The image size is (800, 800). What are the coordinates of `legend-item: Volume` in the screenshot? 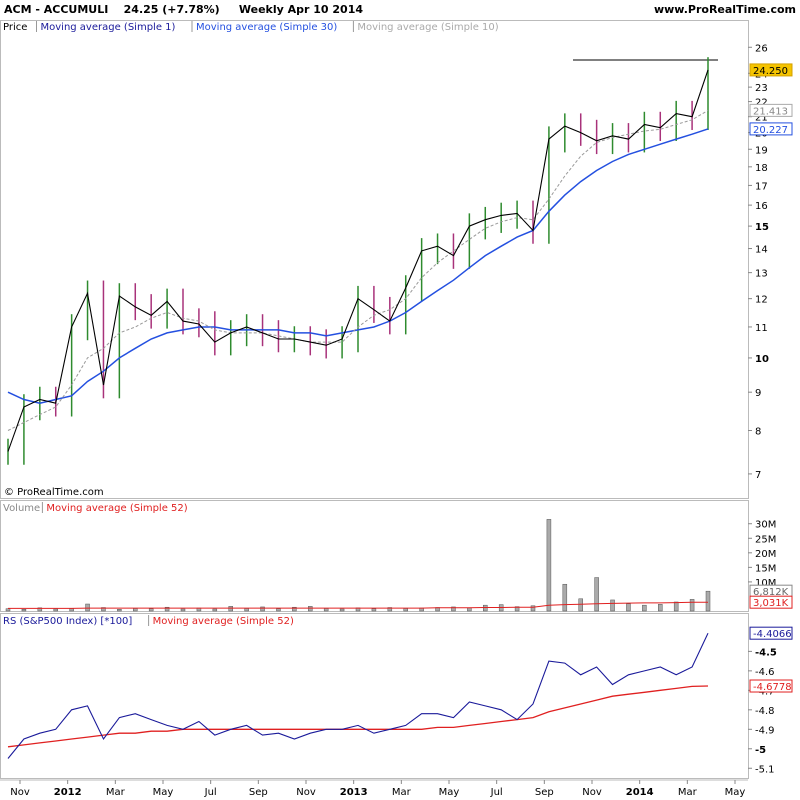 It's located at (21, 508).